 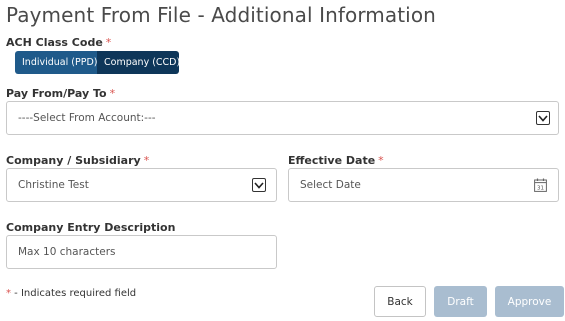 I want to click on effective-date-input: Select Date 31, so click(x=423, y=185).